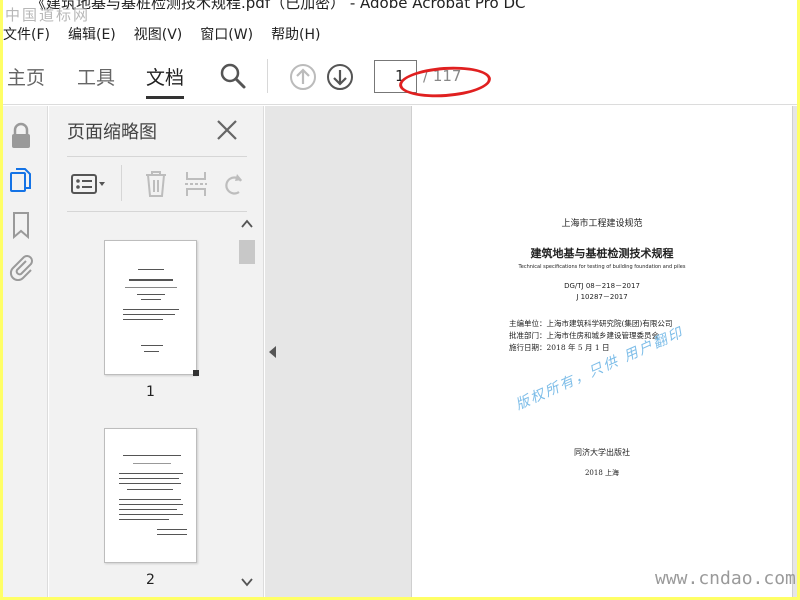 The image size is (800, 600). I want to click on options-icon, so click(89, 186).